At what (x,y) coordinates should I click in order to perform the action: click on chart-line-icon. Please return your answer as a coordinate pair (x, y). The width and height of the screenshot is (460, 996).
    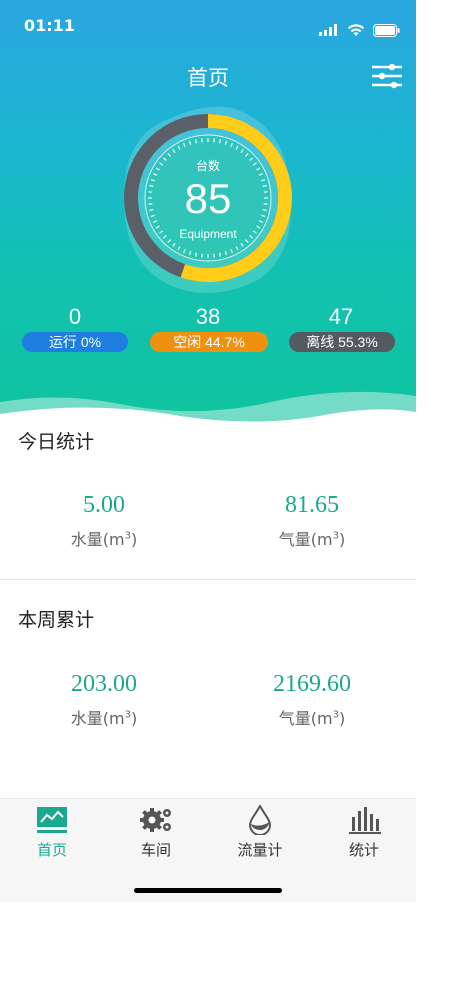
    Looking at the image, I should click on (52, 820).